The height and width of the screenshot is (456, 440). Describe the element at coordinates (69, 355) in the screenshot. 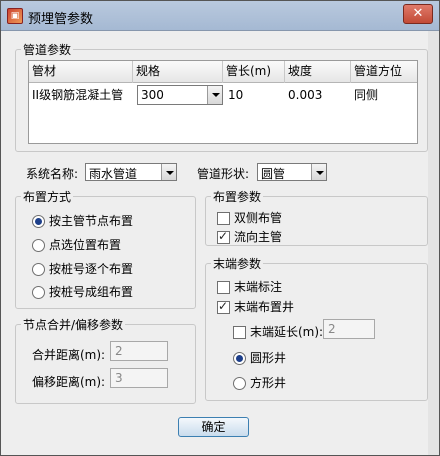

I see `merge-distance-label: 合并距离(m):` at that location.